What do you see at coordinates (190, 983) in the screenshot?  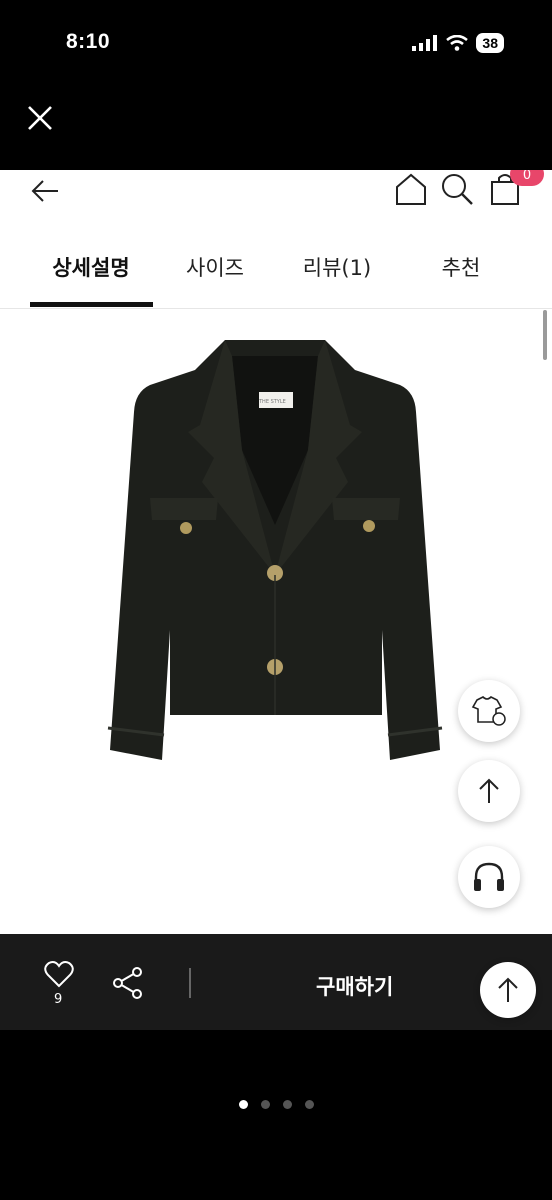 I see `divider` at bounding box center [190, 983].